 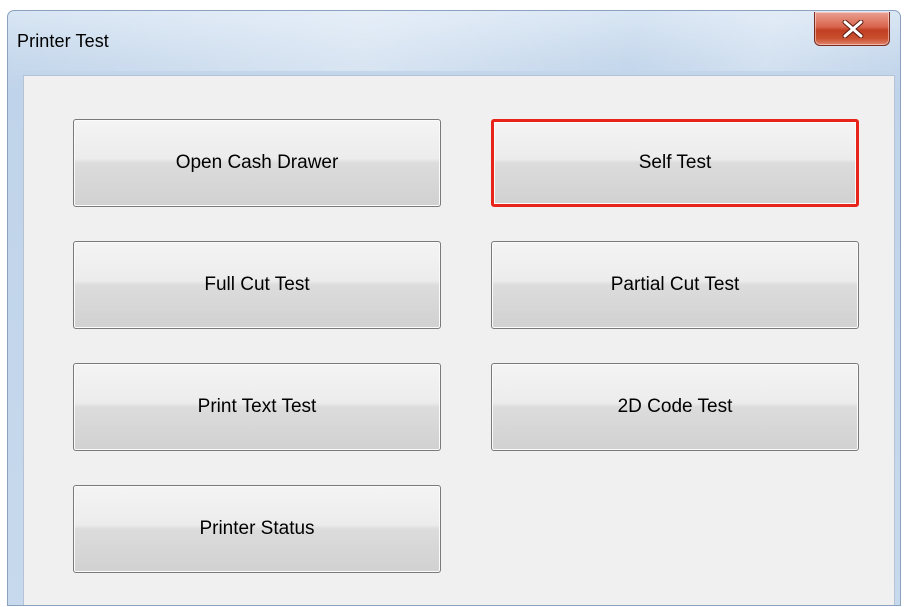 I want to click on close-button, so click(x=852, y=29).